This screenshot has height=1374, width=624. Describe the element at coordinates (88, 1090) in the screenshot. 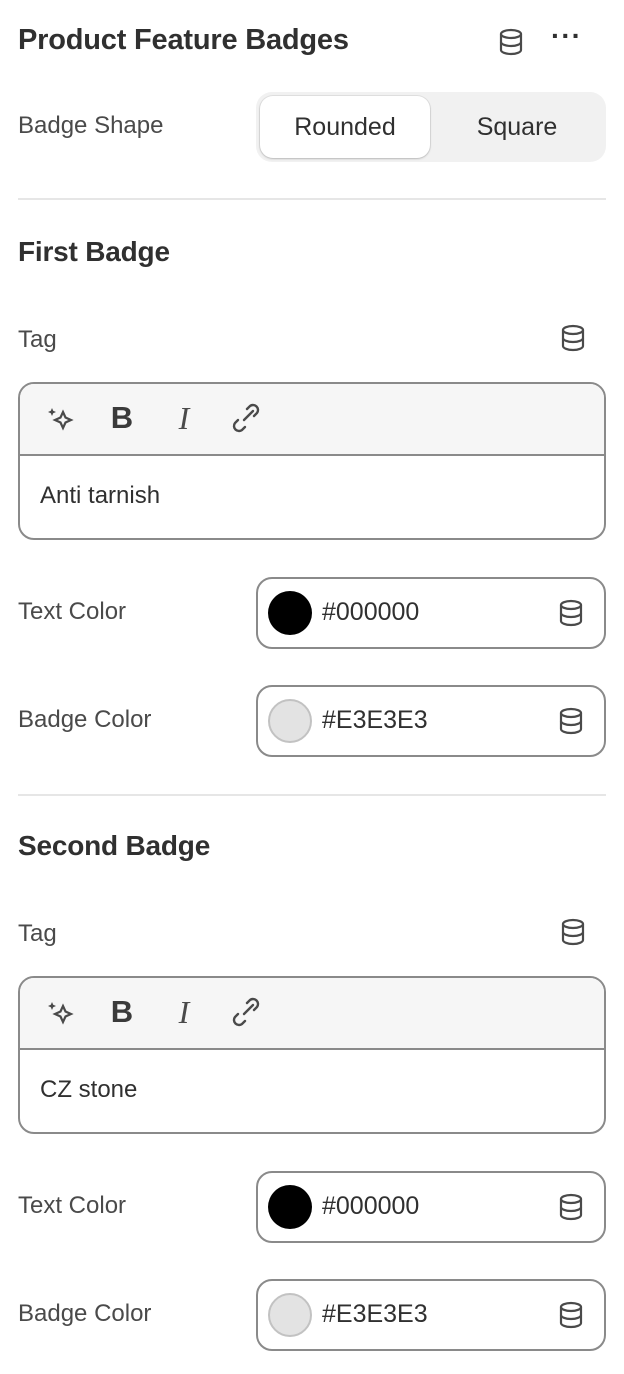

I see `second-tag-text: CZ stone` at that location.